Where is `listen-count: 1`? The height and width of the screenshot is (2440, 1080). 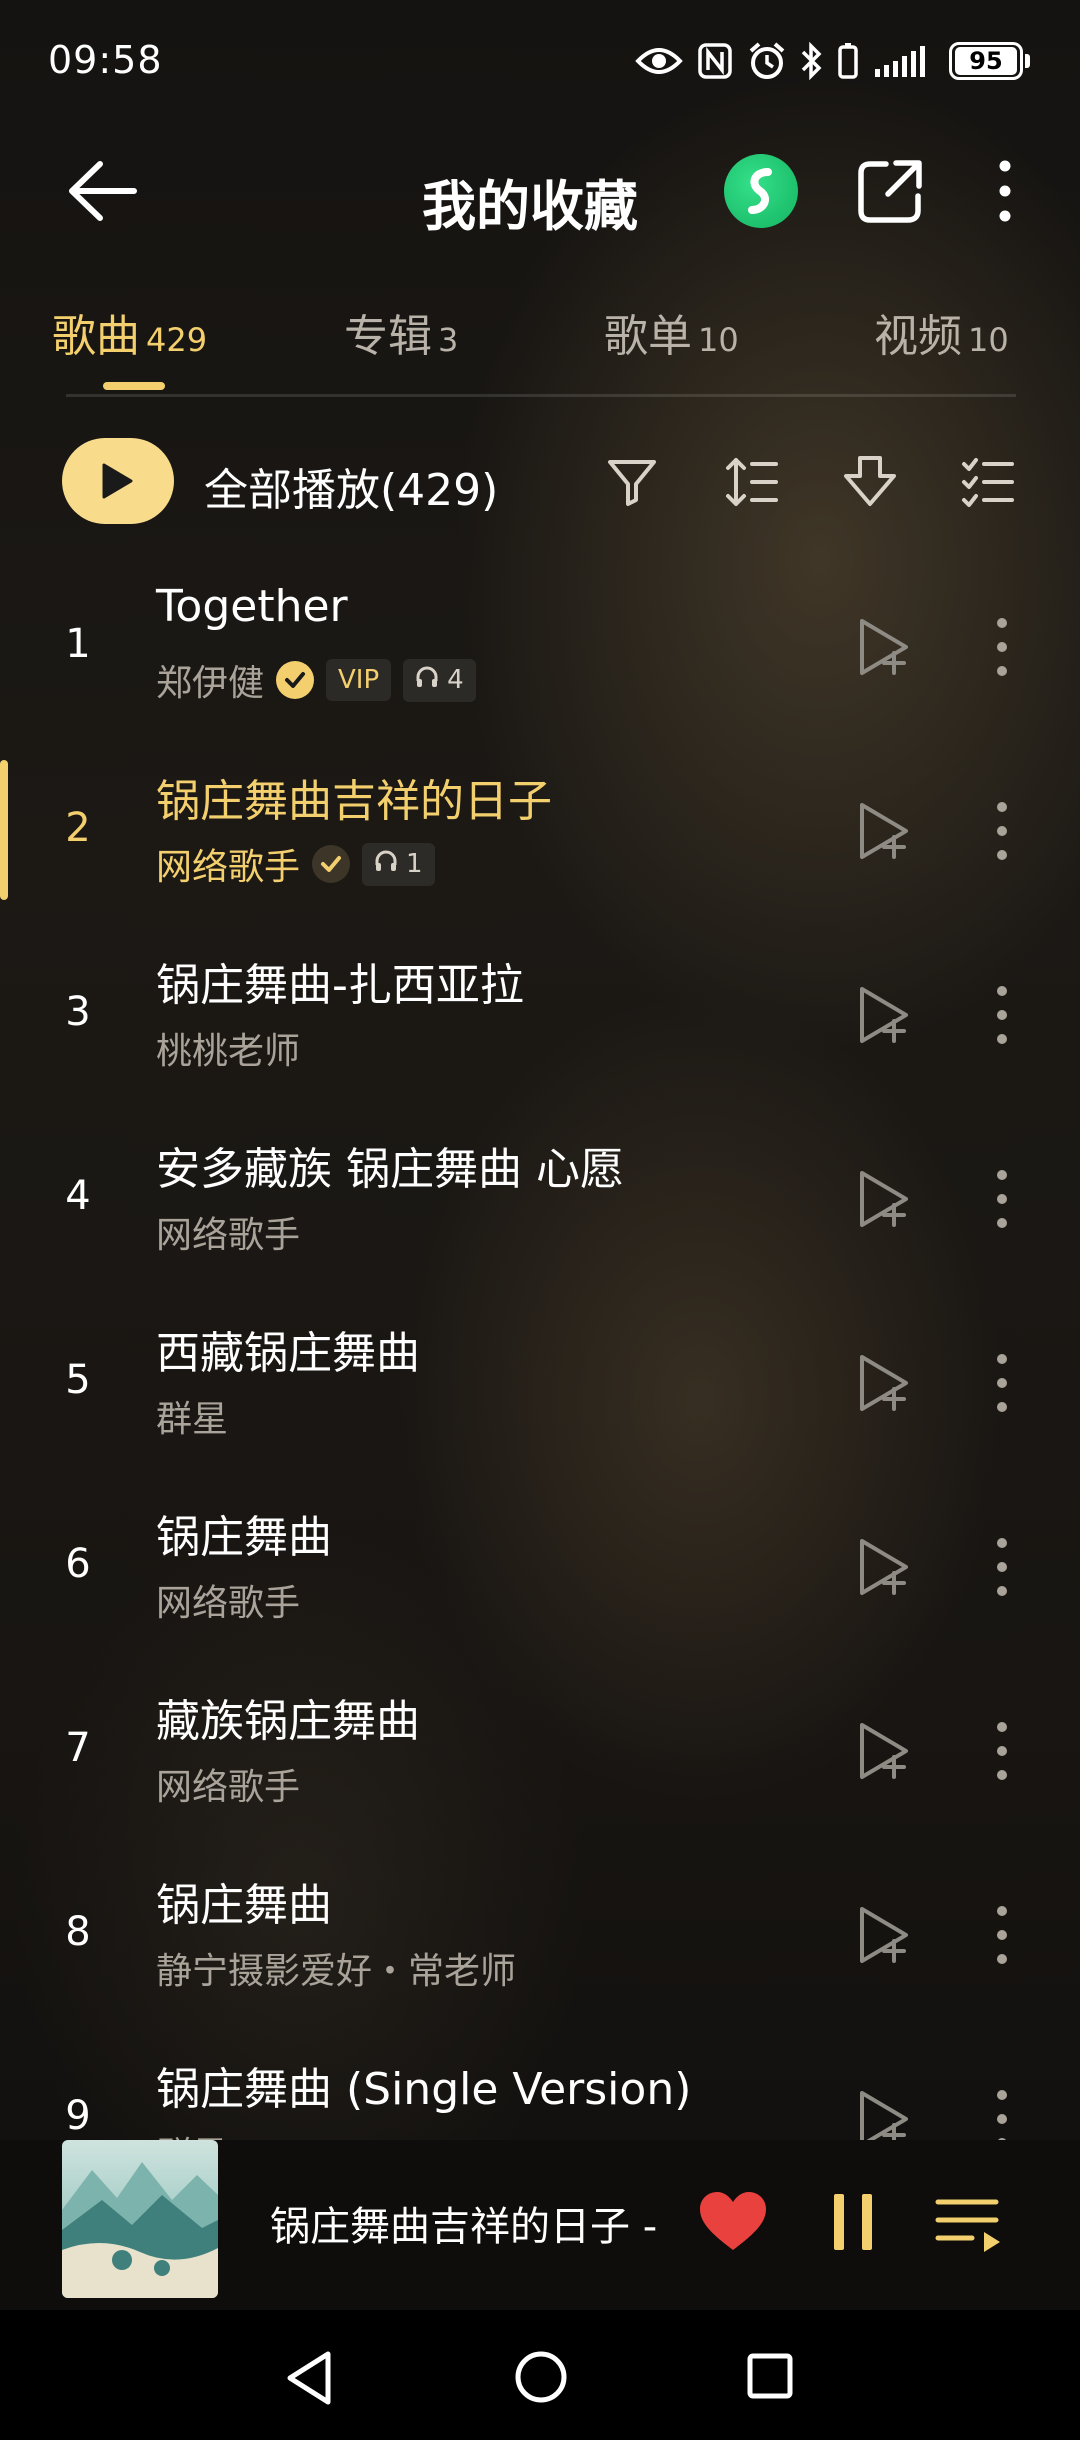
listen-count: 1 is located at coordinates (414, 864).